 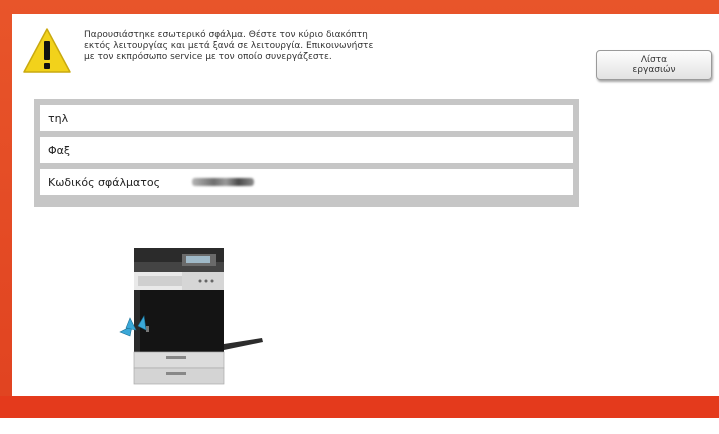 I want to click on fax-row: Φαξ, so click(x=306, y=150).